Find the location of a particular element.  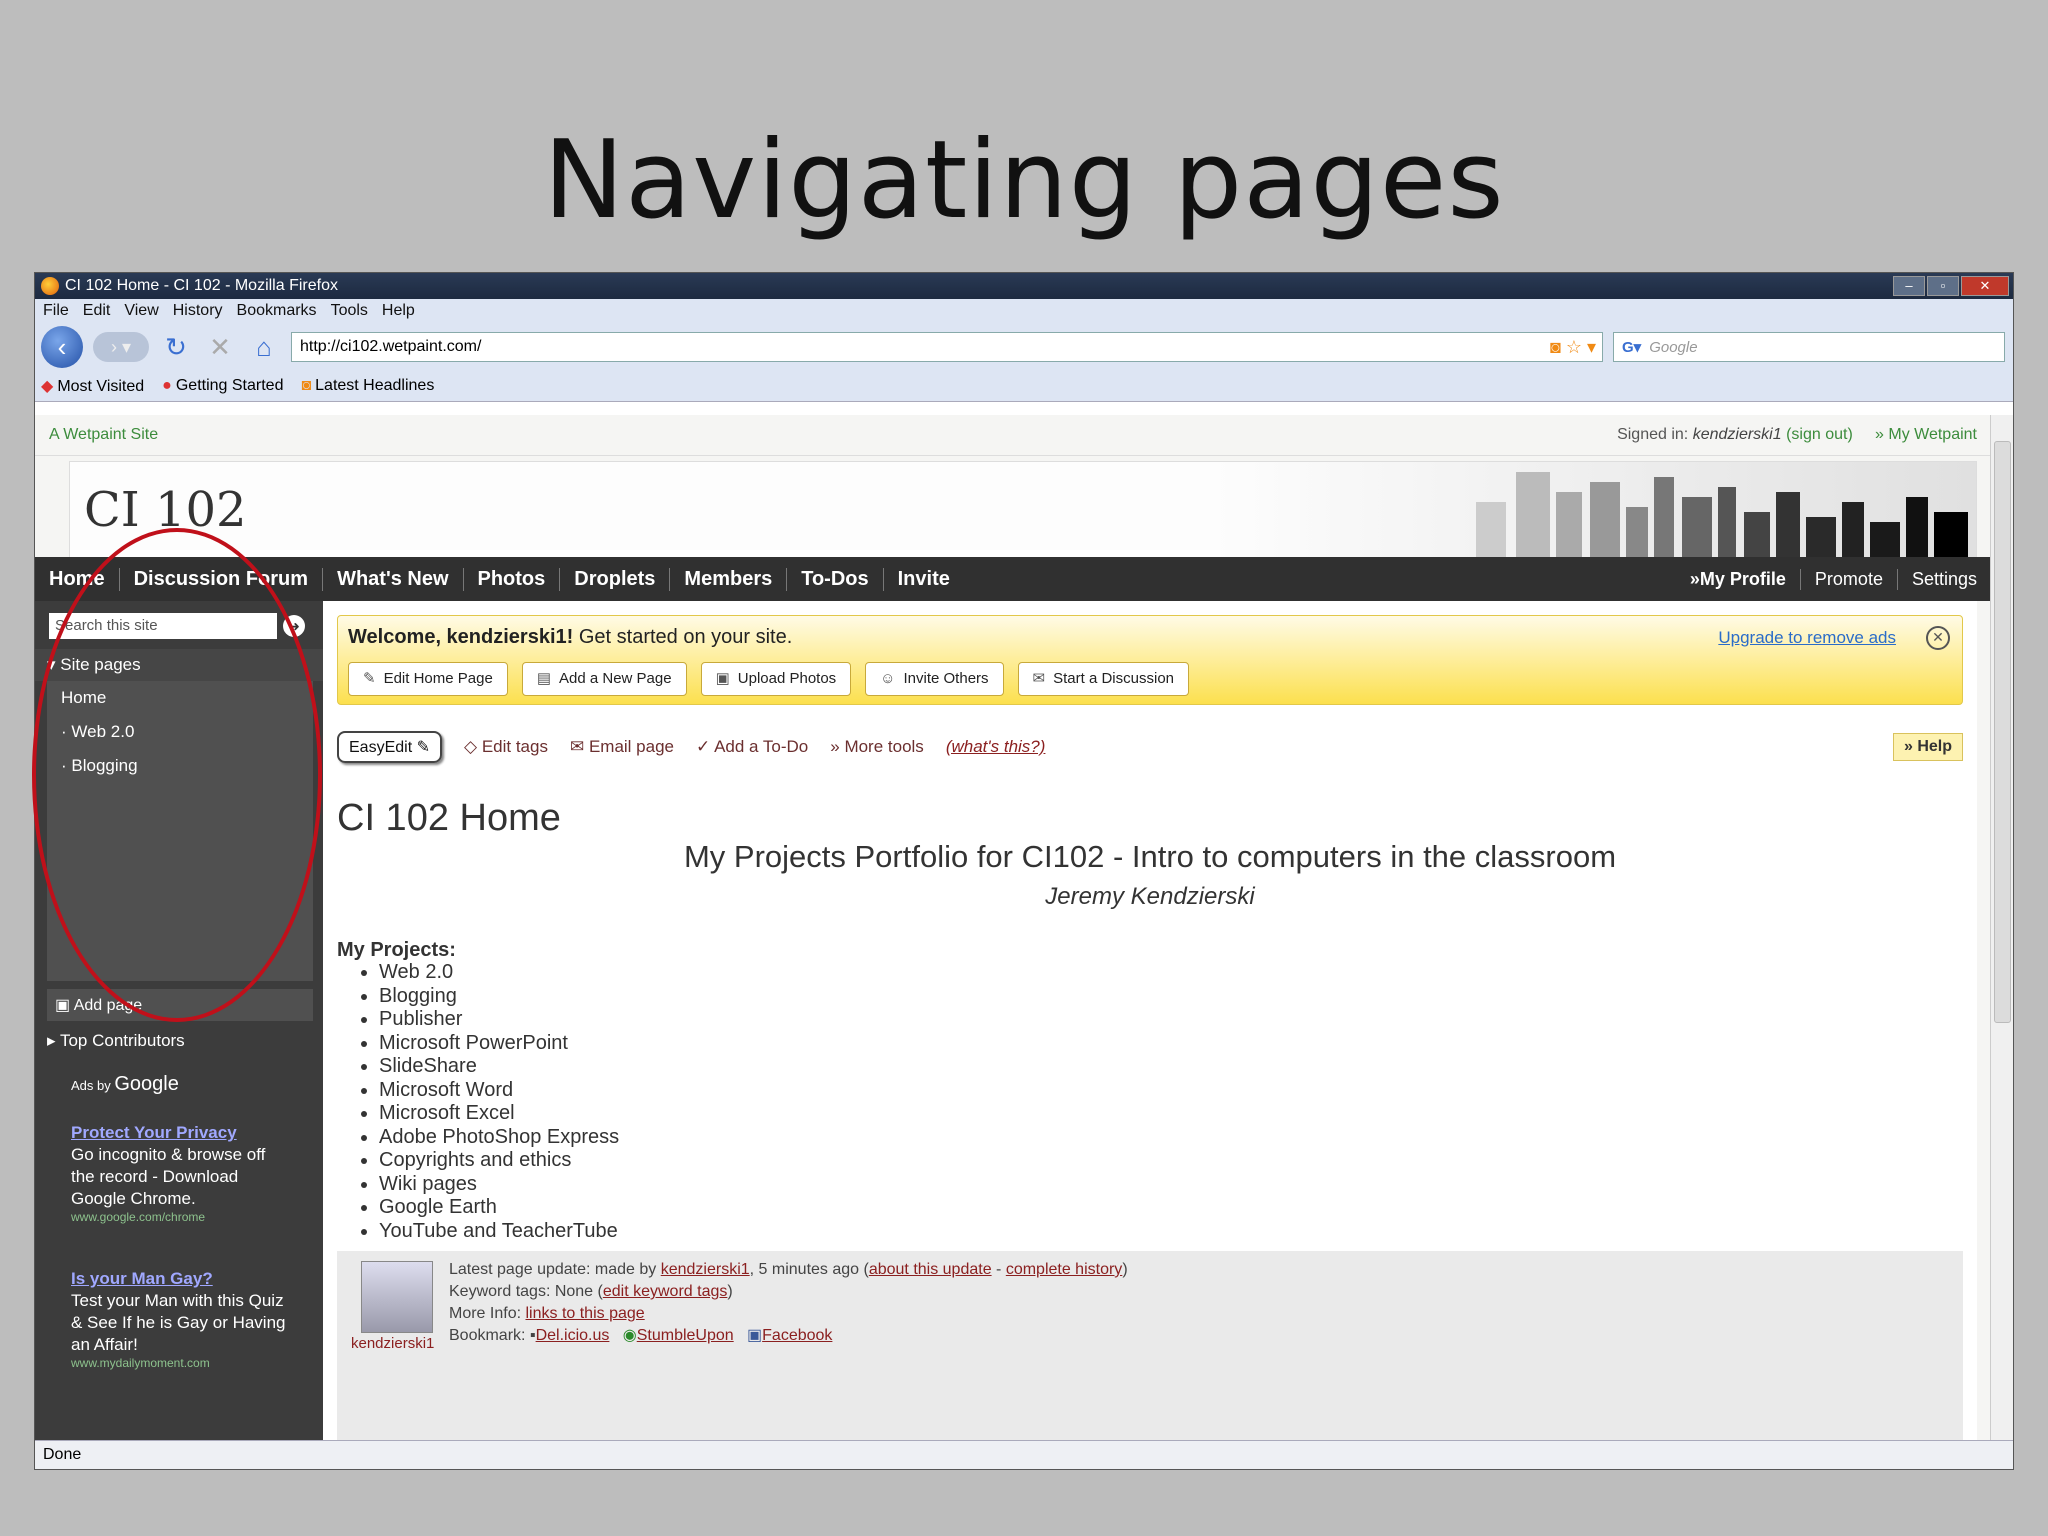

help-button: » Help is located at coordinates (1927, 747).